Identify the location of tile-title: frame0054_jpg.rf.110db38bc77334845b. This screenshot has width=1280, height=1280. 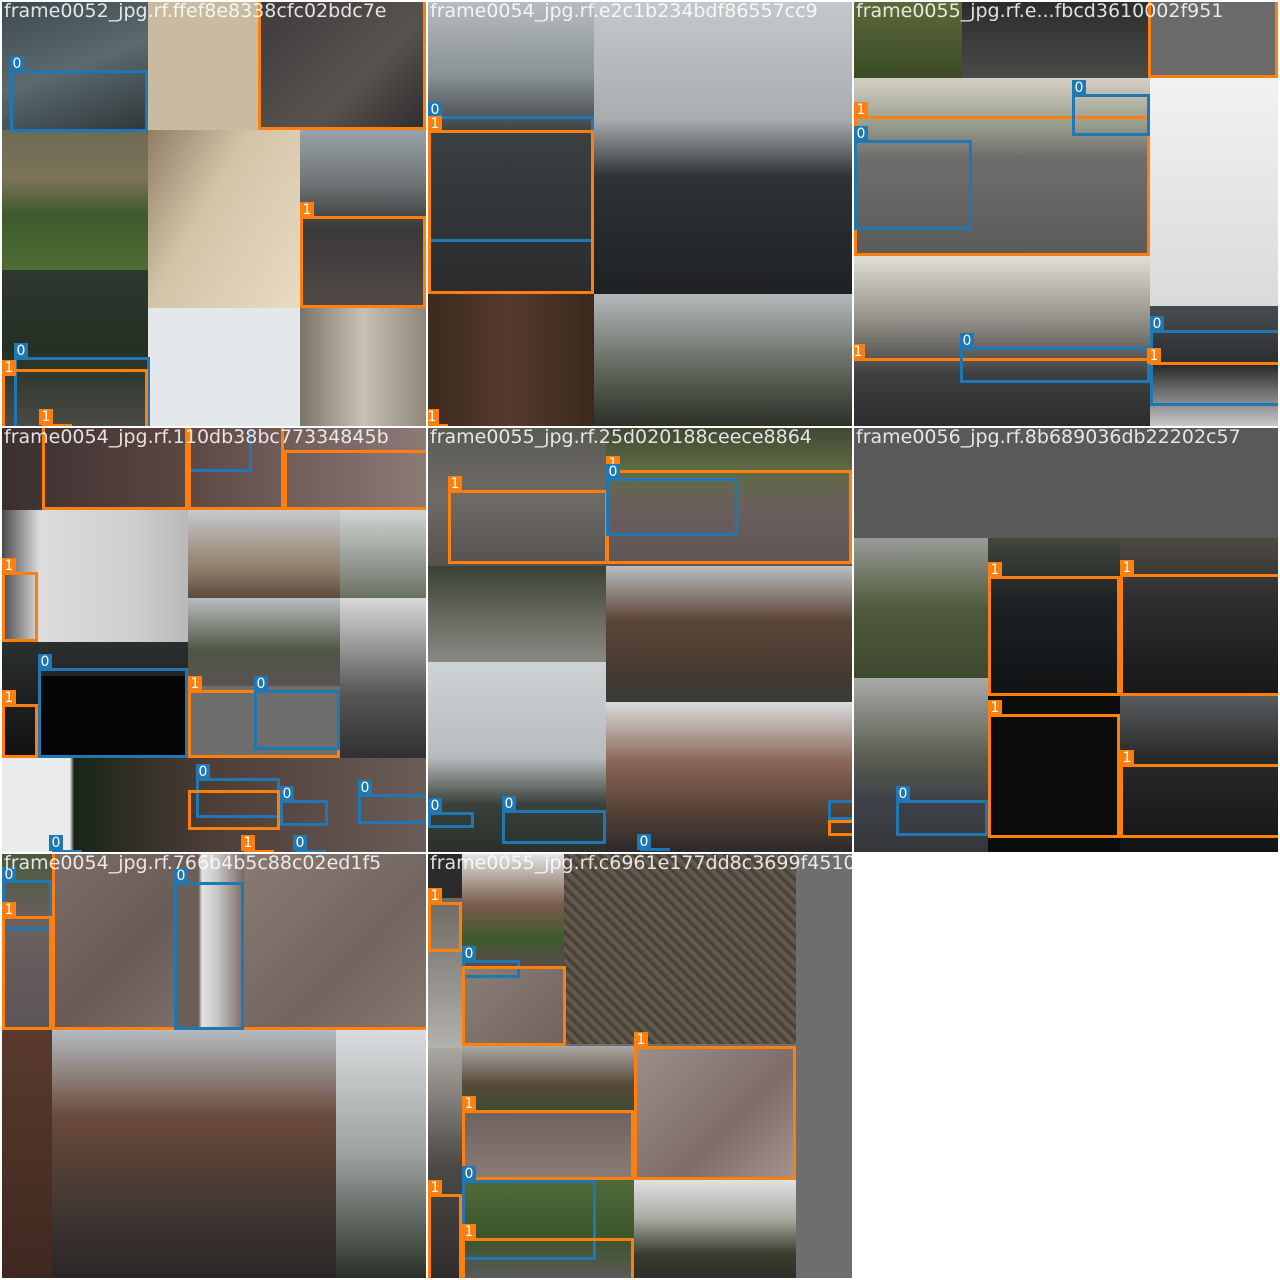
(196, 438).